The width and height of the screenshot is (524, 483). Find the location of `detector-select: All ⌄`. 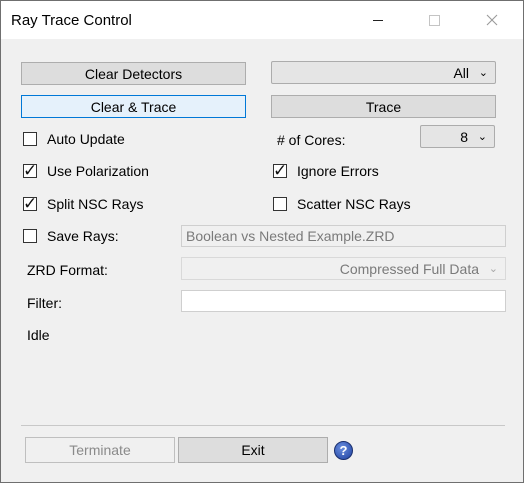

detector-select: All ⌄ is located at coordinates (383, 72).